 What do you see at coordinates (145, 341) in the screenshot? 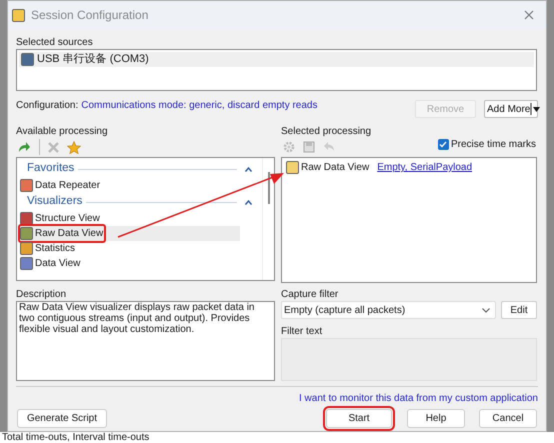
I see `description-text: Raw Data View visualizer displays raw packet data in two contiguous streams (input and output). Provides flexible visual and layout customization.` at bounding box center [145, 341].